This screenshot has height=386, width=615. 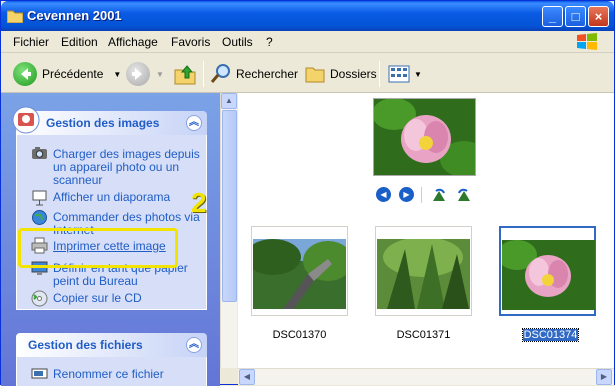 What do you see at coordinates (604, 377) in the screenshot?
I see `scroll-right-arrow-icon: ▶` at bounding box center [604, 377].